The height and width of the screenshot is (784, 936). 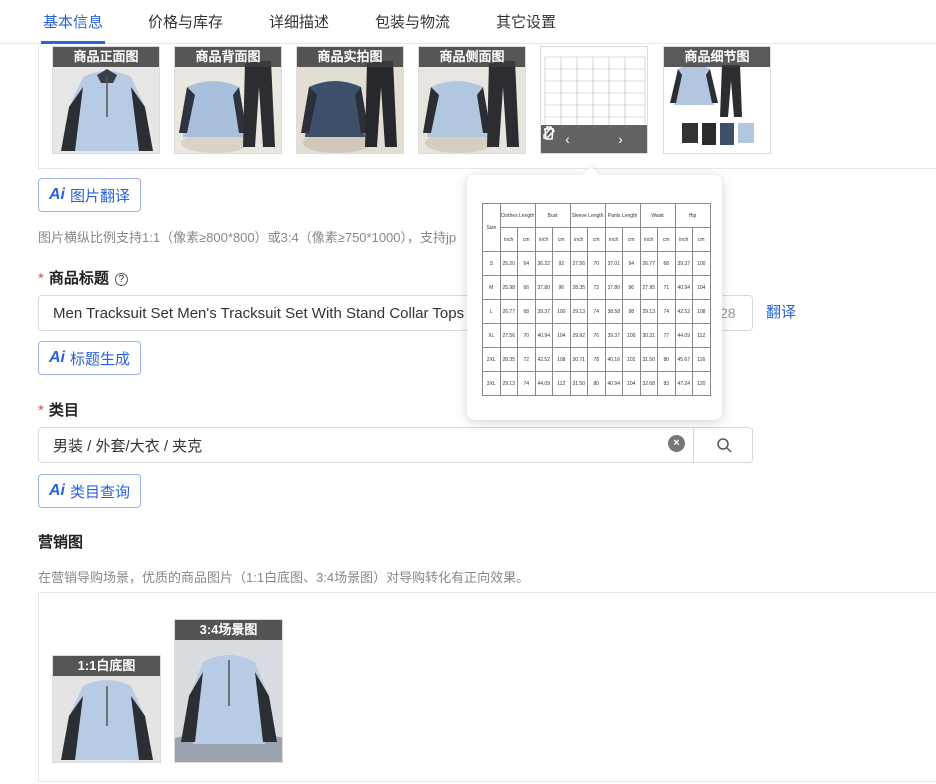 What do you see at coordinates (631, 311) in the screenshot?
I see `size-cell: 98` at bounding box center [631, 311].